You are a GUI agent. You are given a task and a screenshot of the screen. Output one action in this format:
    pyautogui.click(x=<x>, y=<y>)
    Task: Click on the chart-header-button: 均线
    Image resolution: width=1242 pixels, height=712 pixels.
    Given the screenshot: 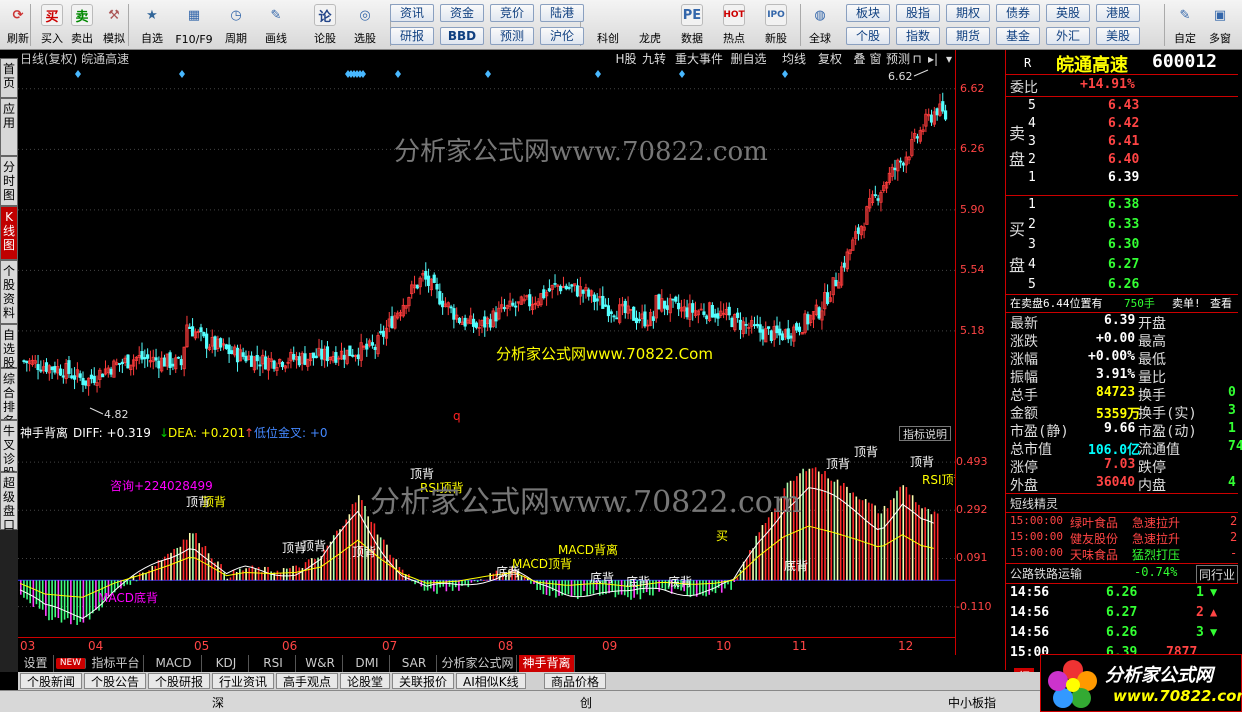 What is the action you would take?
    pyautogui.click(x=794, y=59)
    